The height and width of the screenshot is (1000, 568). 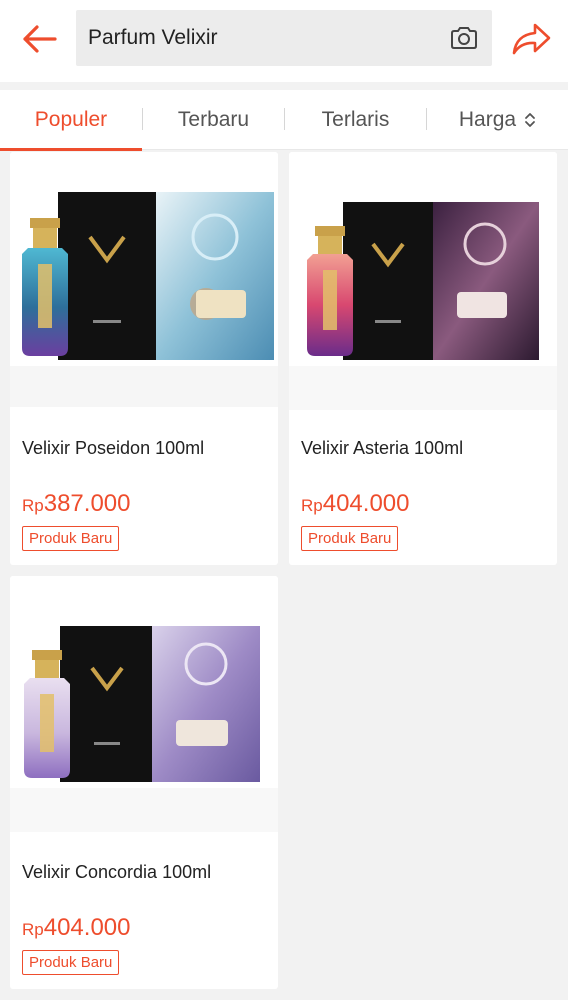 I want to click on tab-label: Terlaris, so click(x=355, y=119).